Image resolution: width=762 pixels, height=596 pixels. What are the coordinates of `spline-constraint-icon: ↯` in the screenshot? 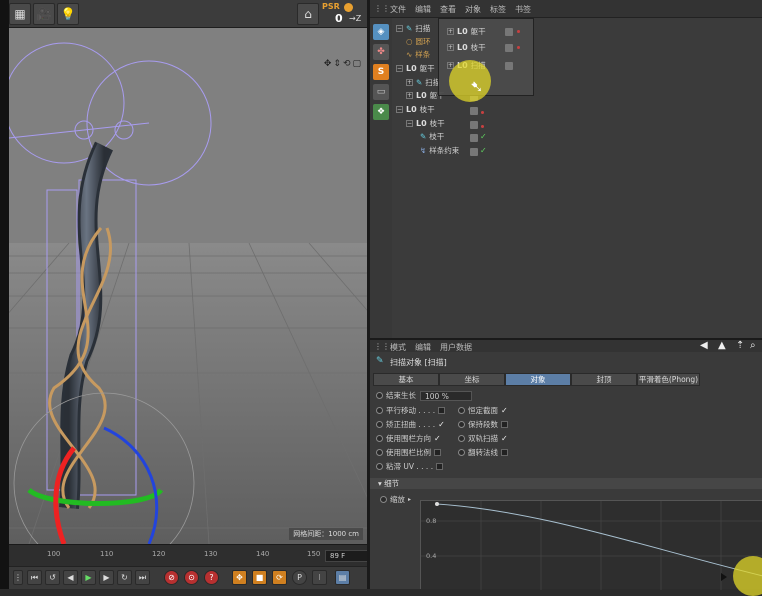 It's located at (423, 150).